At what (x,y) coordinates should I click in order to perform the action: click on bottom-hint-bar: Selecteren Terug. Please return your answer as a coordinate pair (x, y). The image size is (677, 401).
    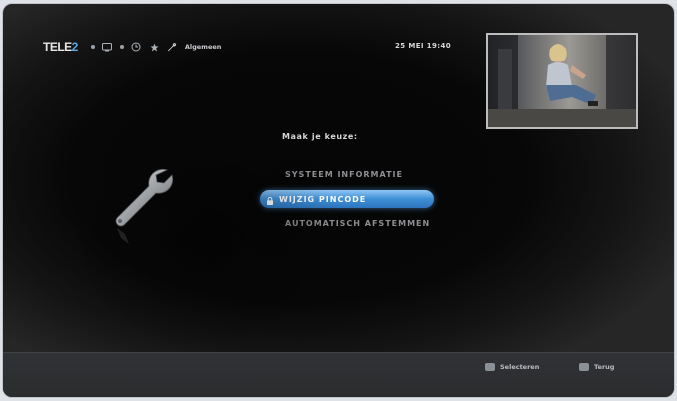
    Looking at the image, I should click on (338, 374).